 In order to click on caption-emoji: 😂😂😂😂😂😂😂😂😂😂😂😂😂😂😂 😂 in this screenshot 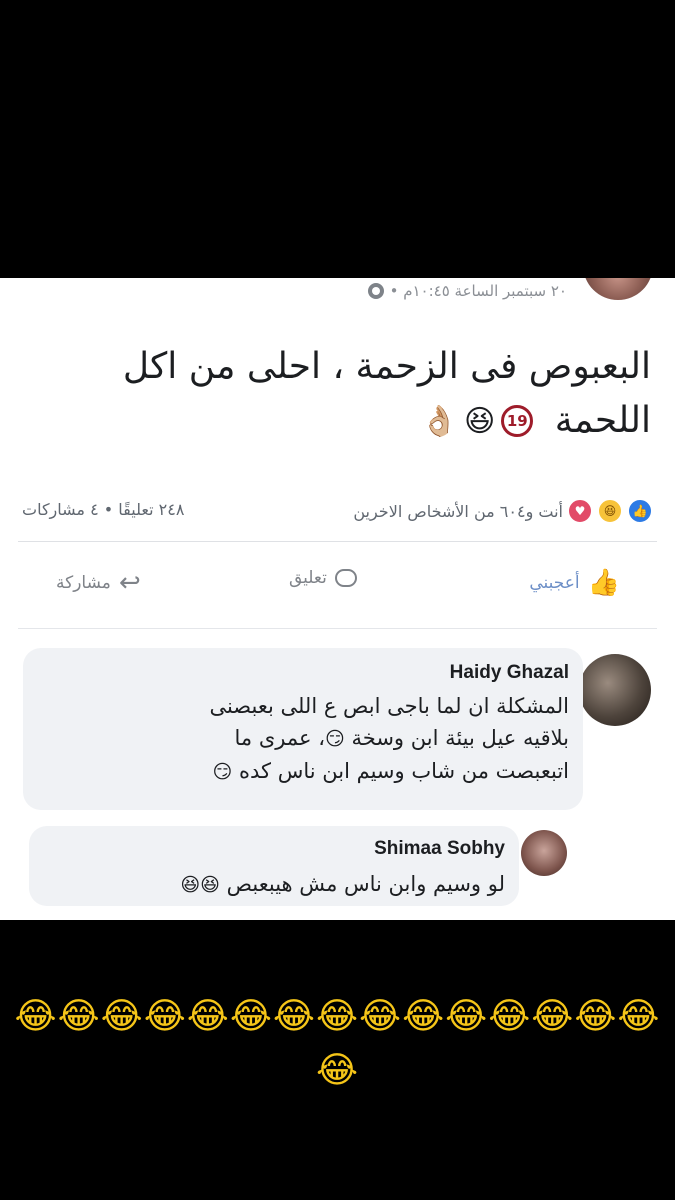, I will do `click(337, 1044)`.